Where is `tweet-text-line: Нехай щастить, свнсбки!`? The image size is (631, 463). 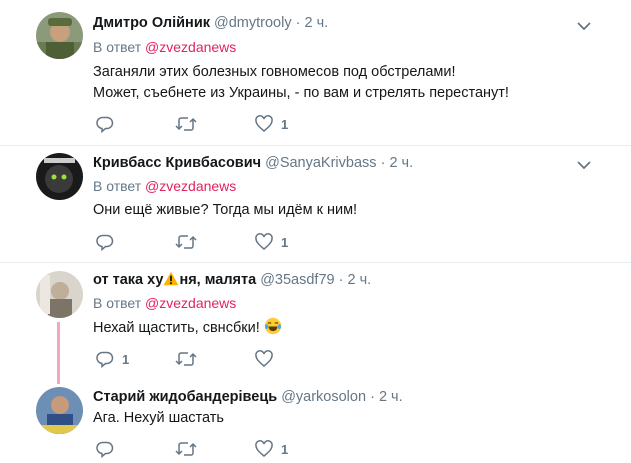
tweet-text-line: Нехай щастить, свнсбки! is located at coordinates (176, 328).